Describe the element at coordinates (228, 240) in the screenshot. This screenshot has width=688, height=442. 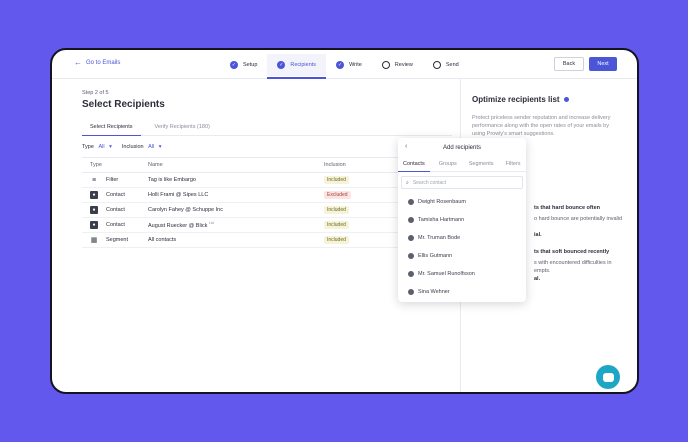
I see `row-name: All contacts` at that location.